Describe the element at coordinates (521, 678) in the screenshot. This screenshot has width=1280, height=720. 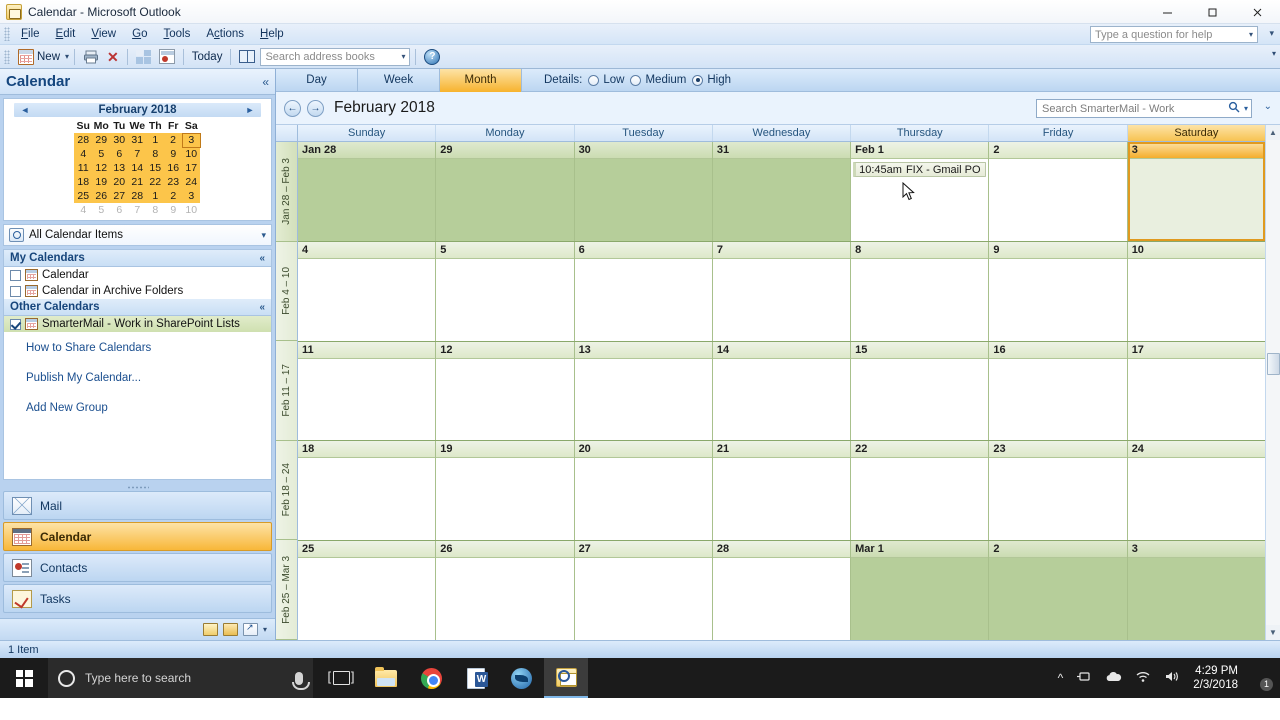
I see `thunderbird-button` at that location.